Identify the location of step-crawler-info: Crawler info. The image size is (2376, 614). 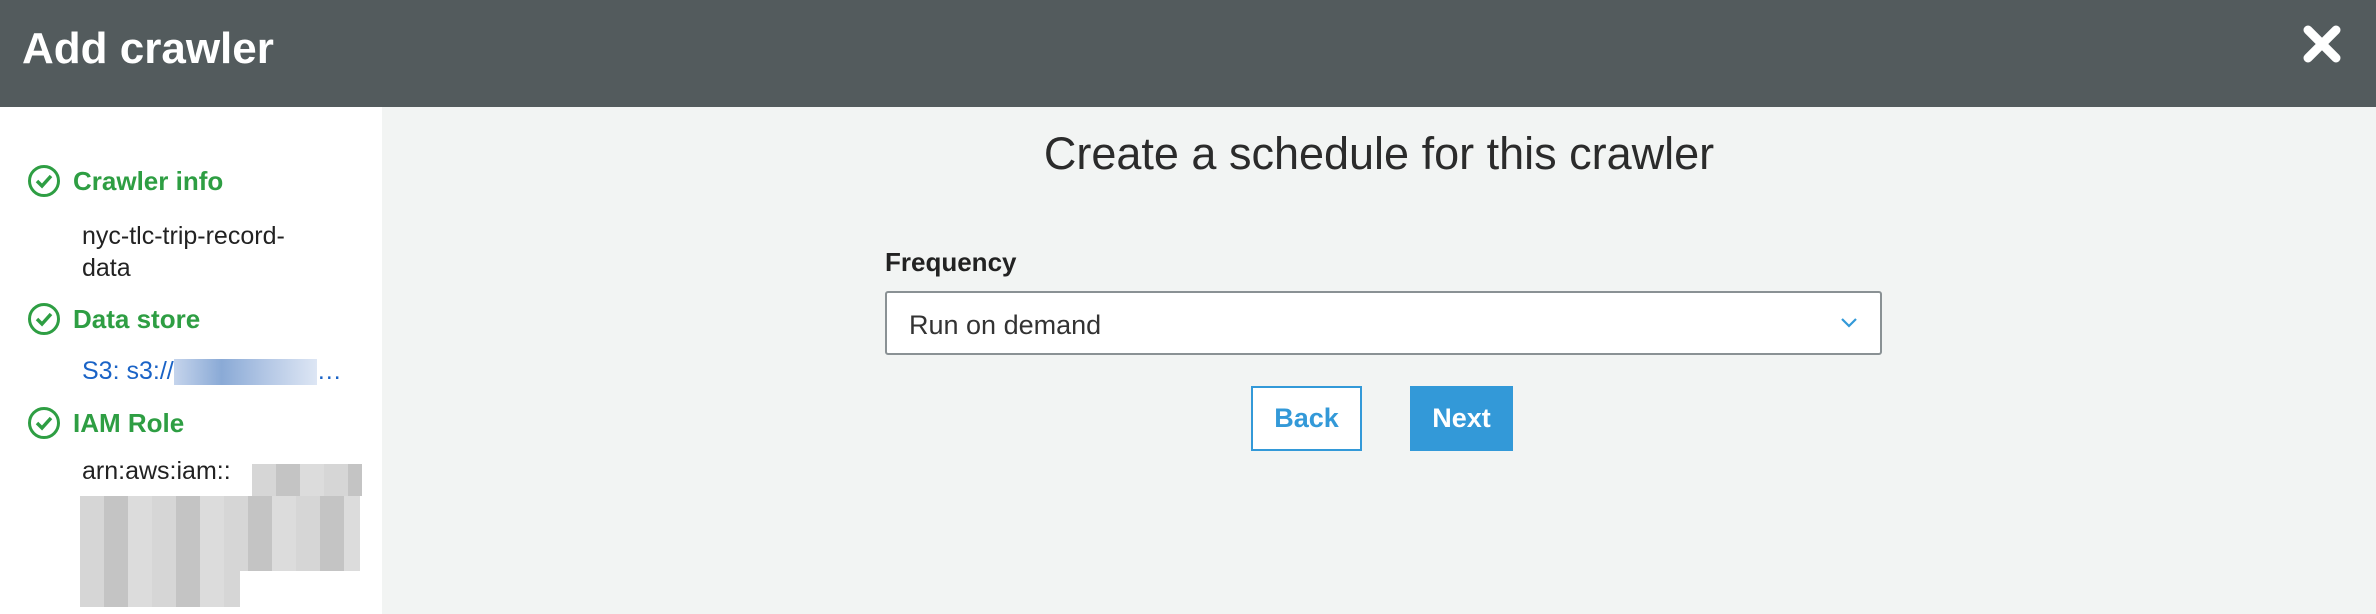
(125, 181).